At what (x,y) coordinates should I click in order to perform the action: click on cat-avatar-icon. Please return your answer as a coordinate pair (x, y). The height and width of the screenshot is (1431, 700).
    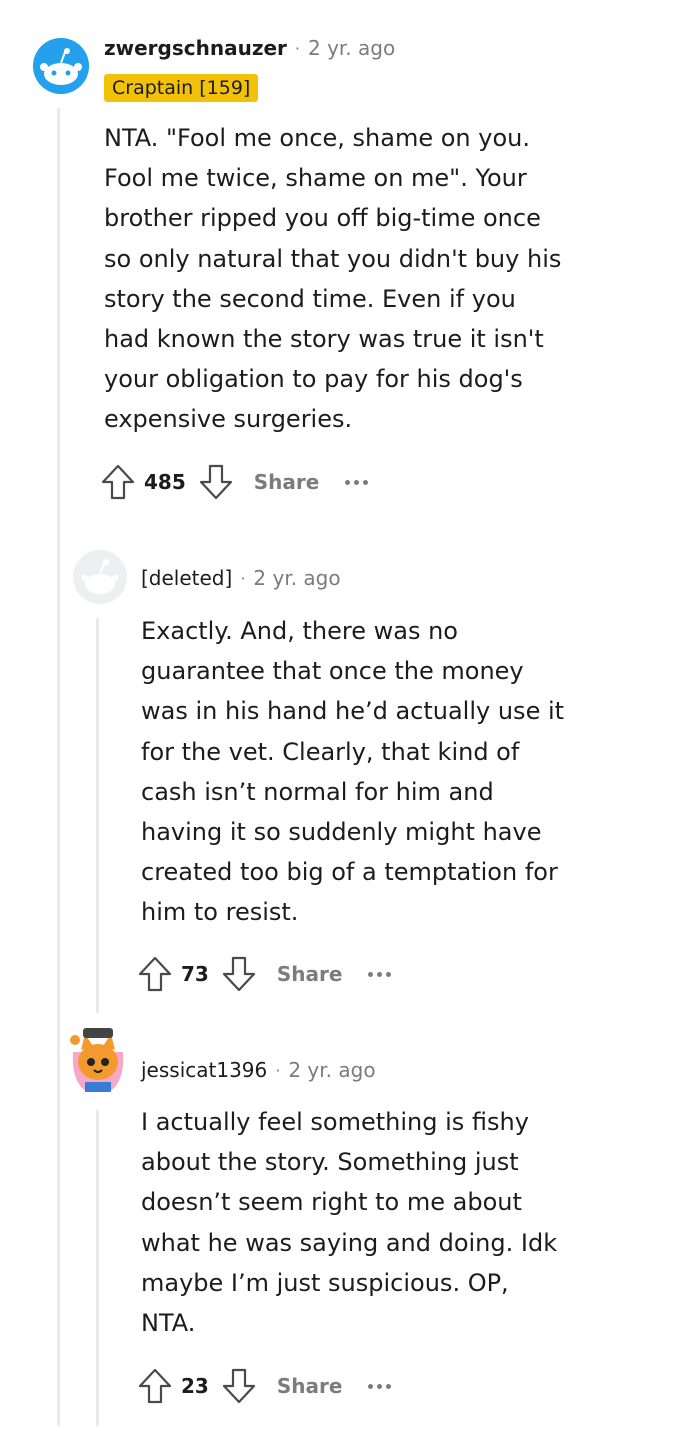
    Looking at the image, I should click on (97, 1060).